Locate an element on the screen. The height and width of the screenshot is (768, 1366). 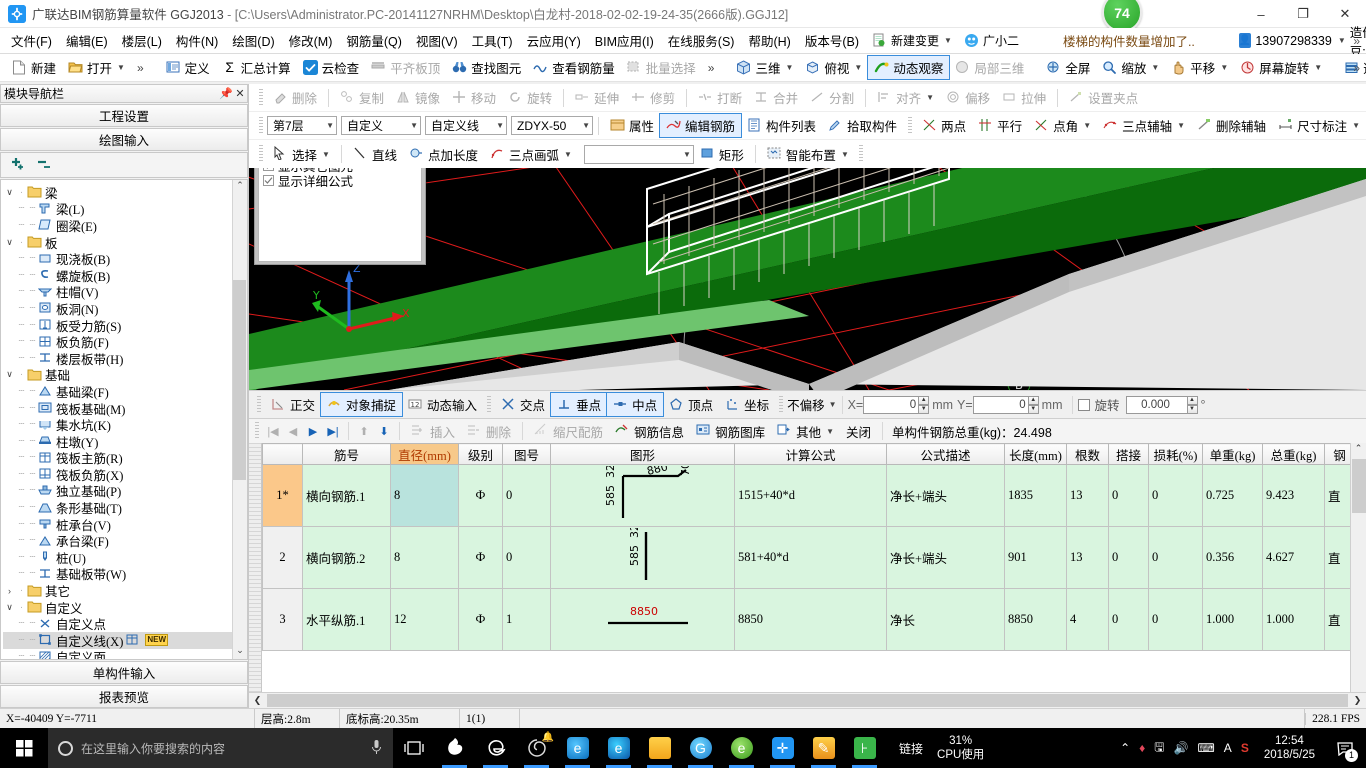
menu-overflow-icon: » is located at coordinates (1356, 41).